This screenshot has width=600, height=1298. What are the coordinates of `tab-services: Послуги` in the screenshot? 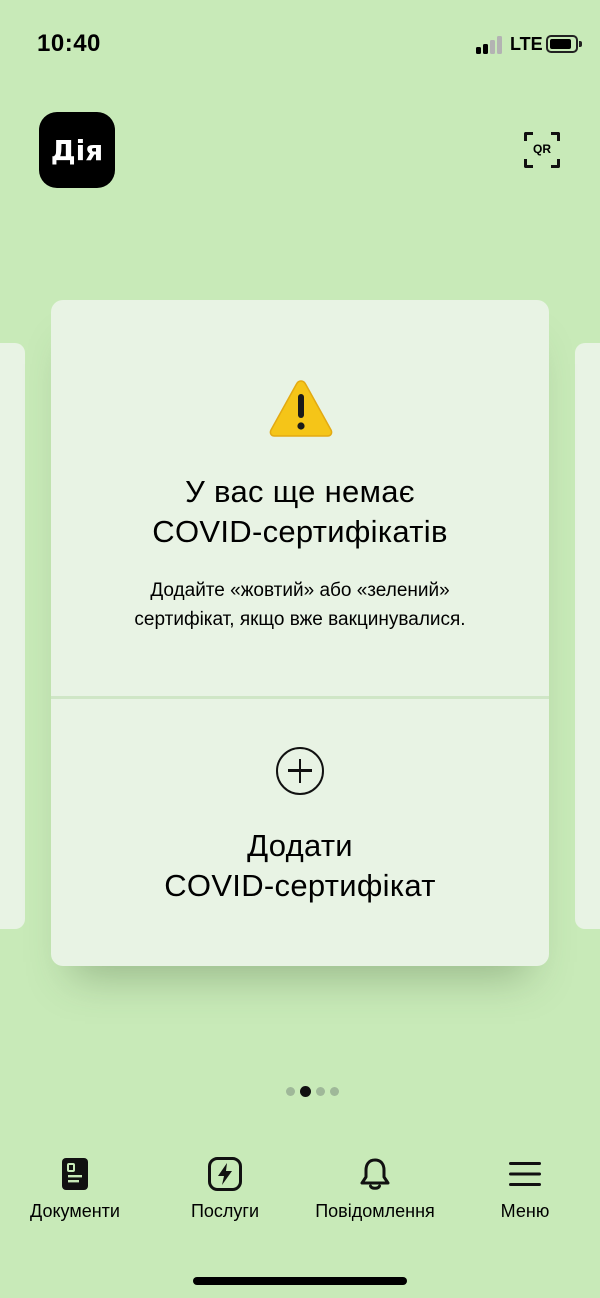 It's located at (225, 1190).